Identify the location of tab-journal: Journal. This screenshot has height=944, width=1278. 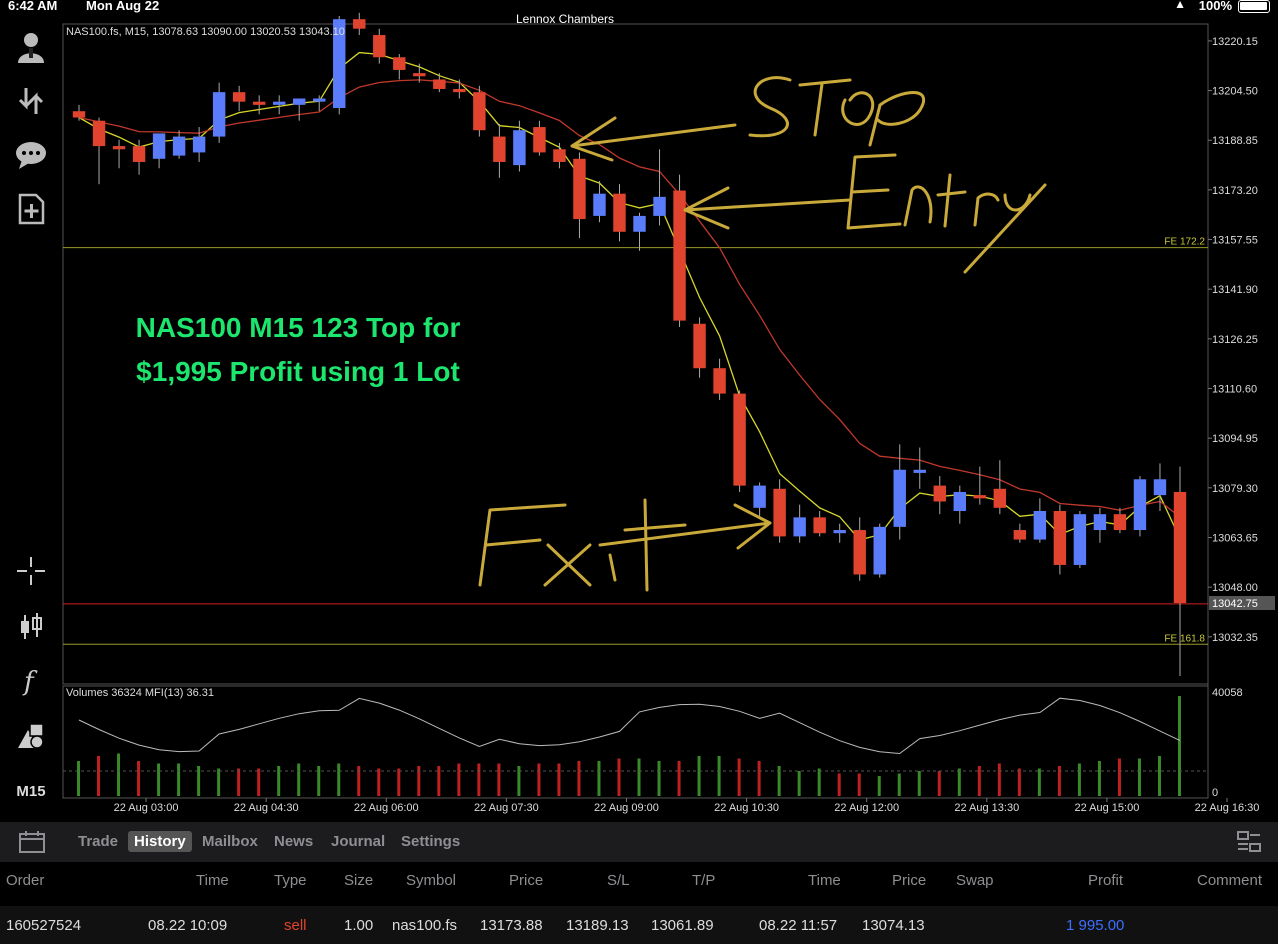
(358, 841).